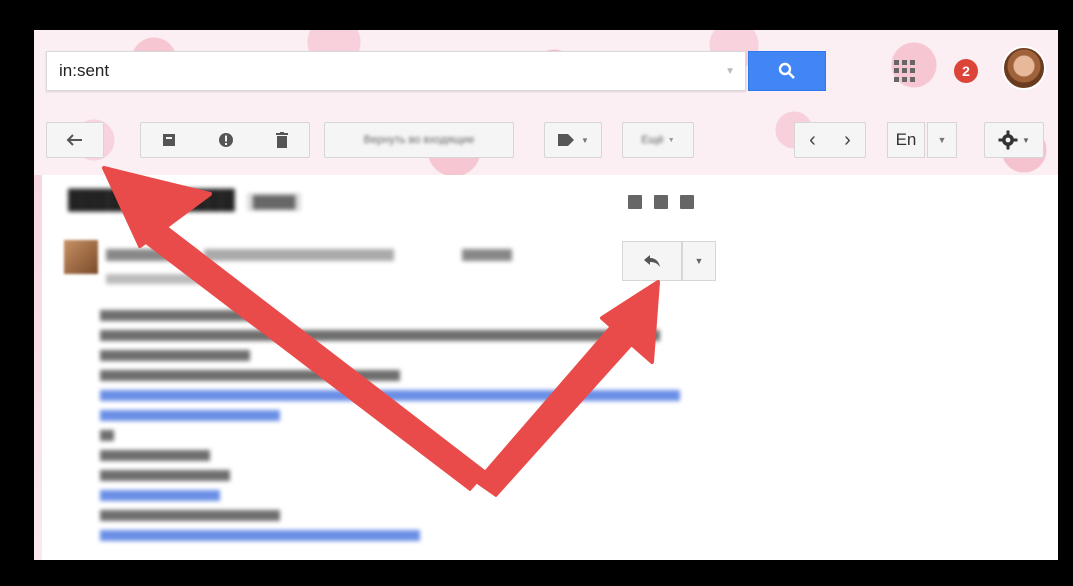 This screenshot has width=1073, height=586. What do you see at coordinates (81, 257) in the screenshot?
I see `sender-avatar` at bounding box center [81, 257].